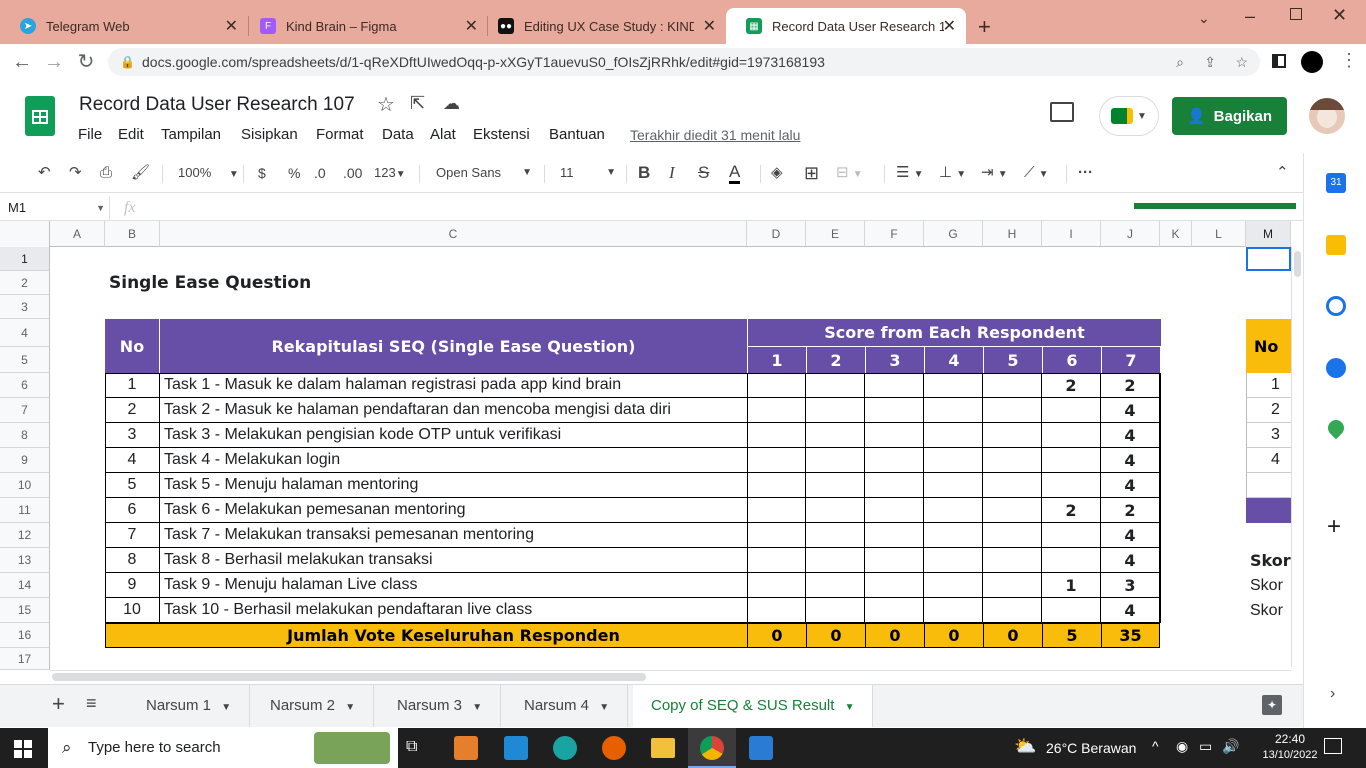  I want to click on keep-icon, so click(1336, 245).